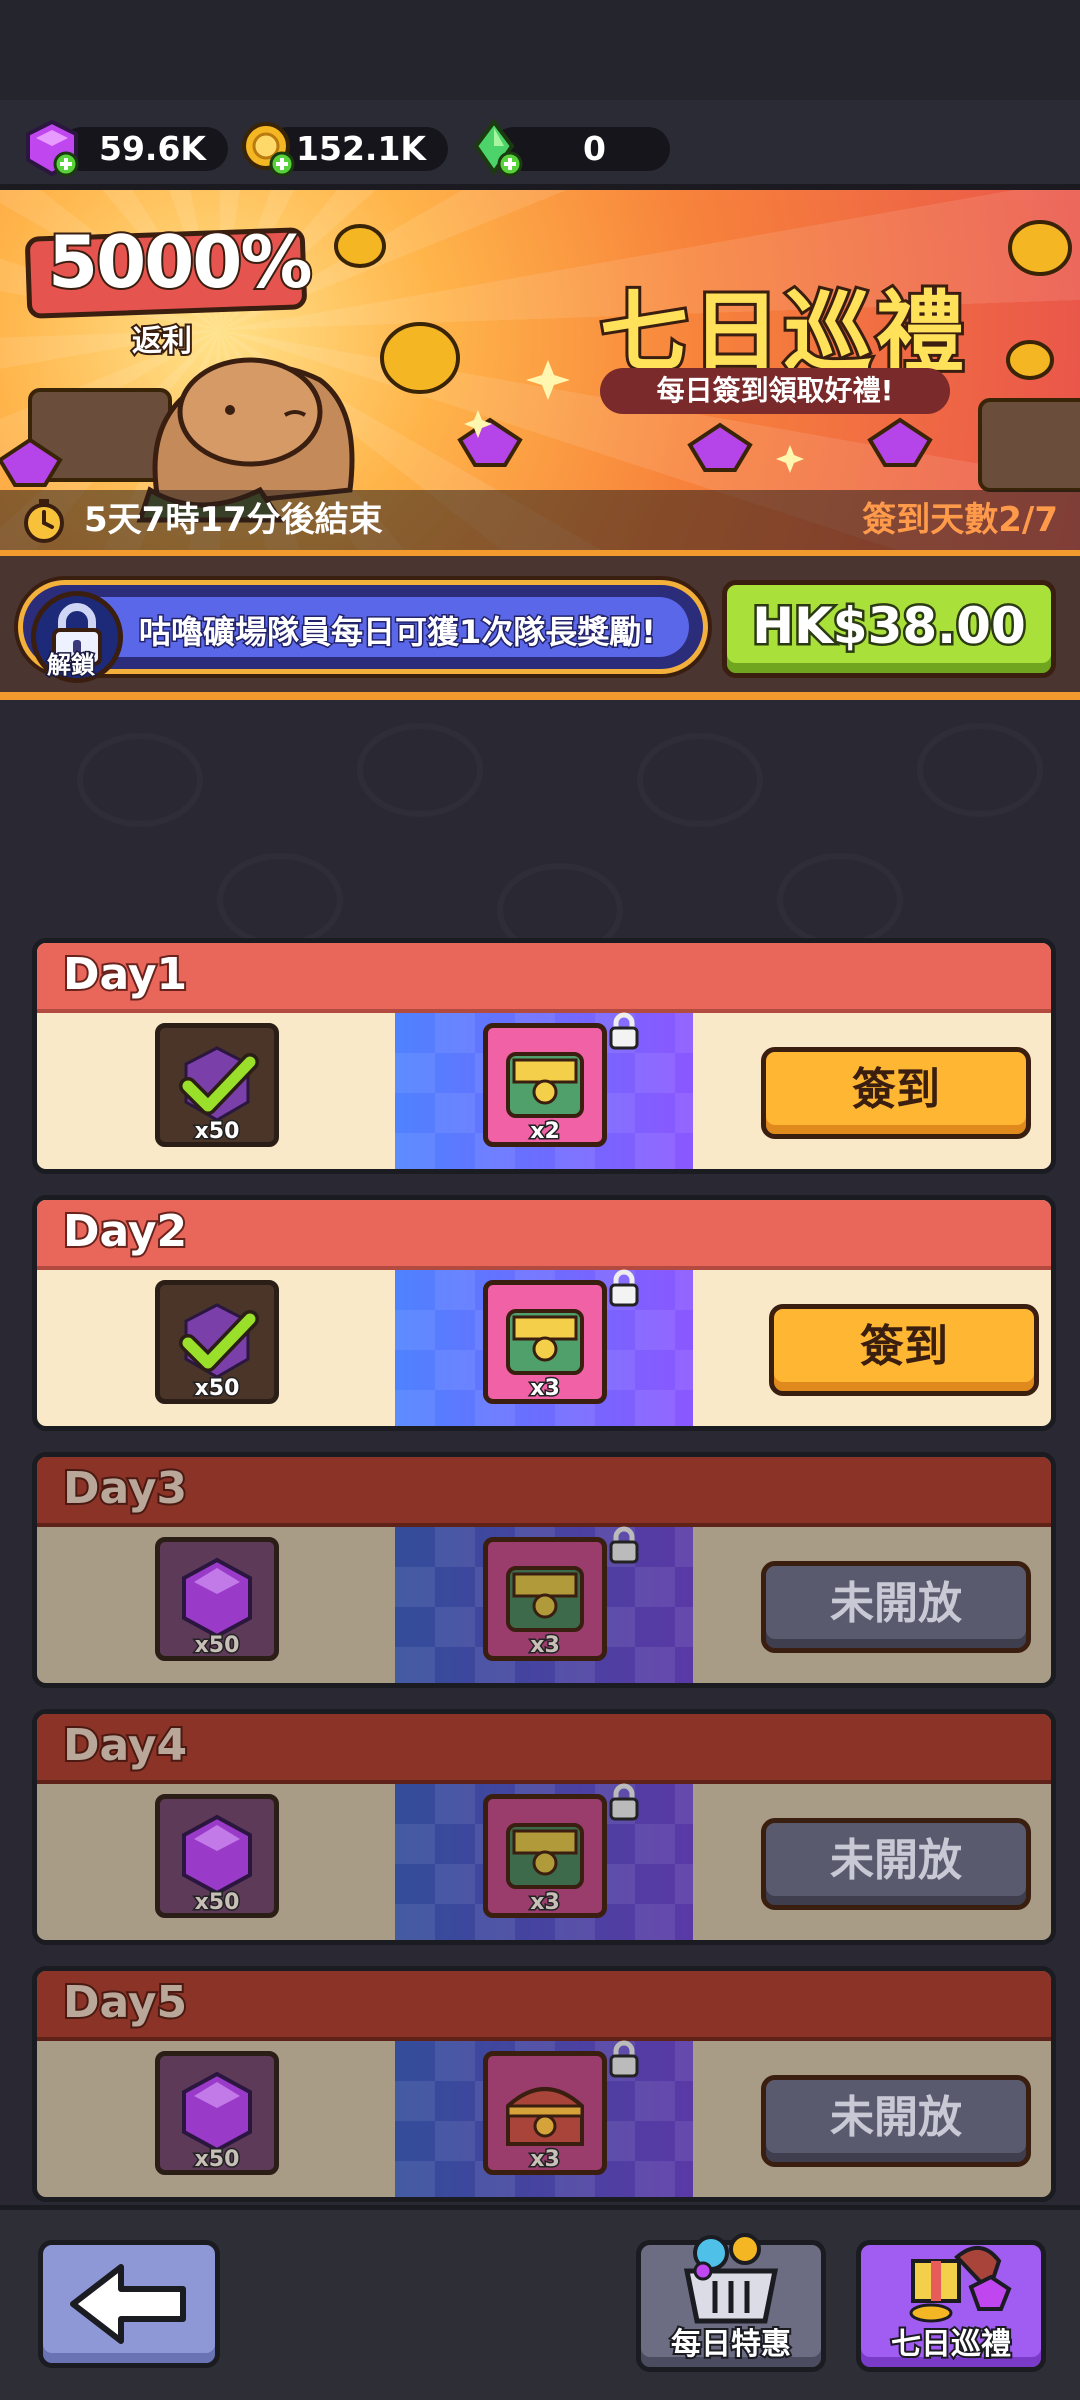  I want to click on seven-day-tab: 七日巡禮, so click(951, 2306).